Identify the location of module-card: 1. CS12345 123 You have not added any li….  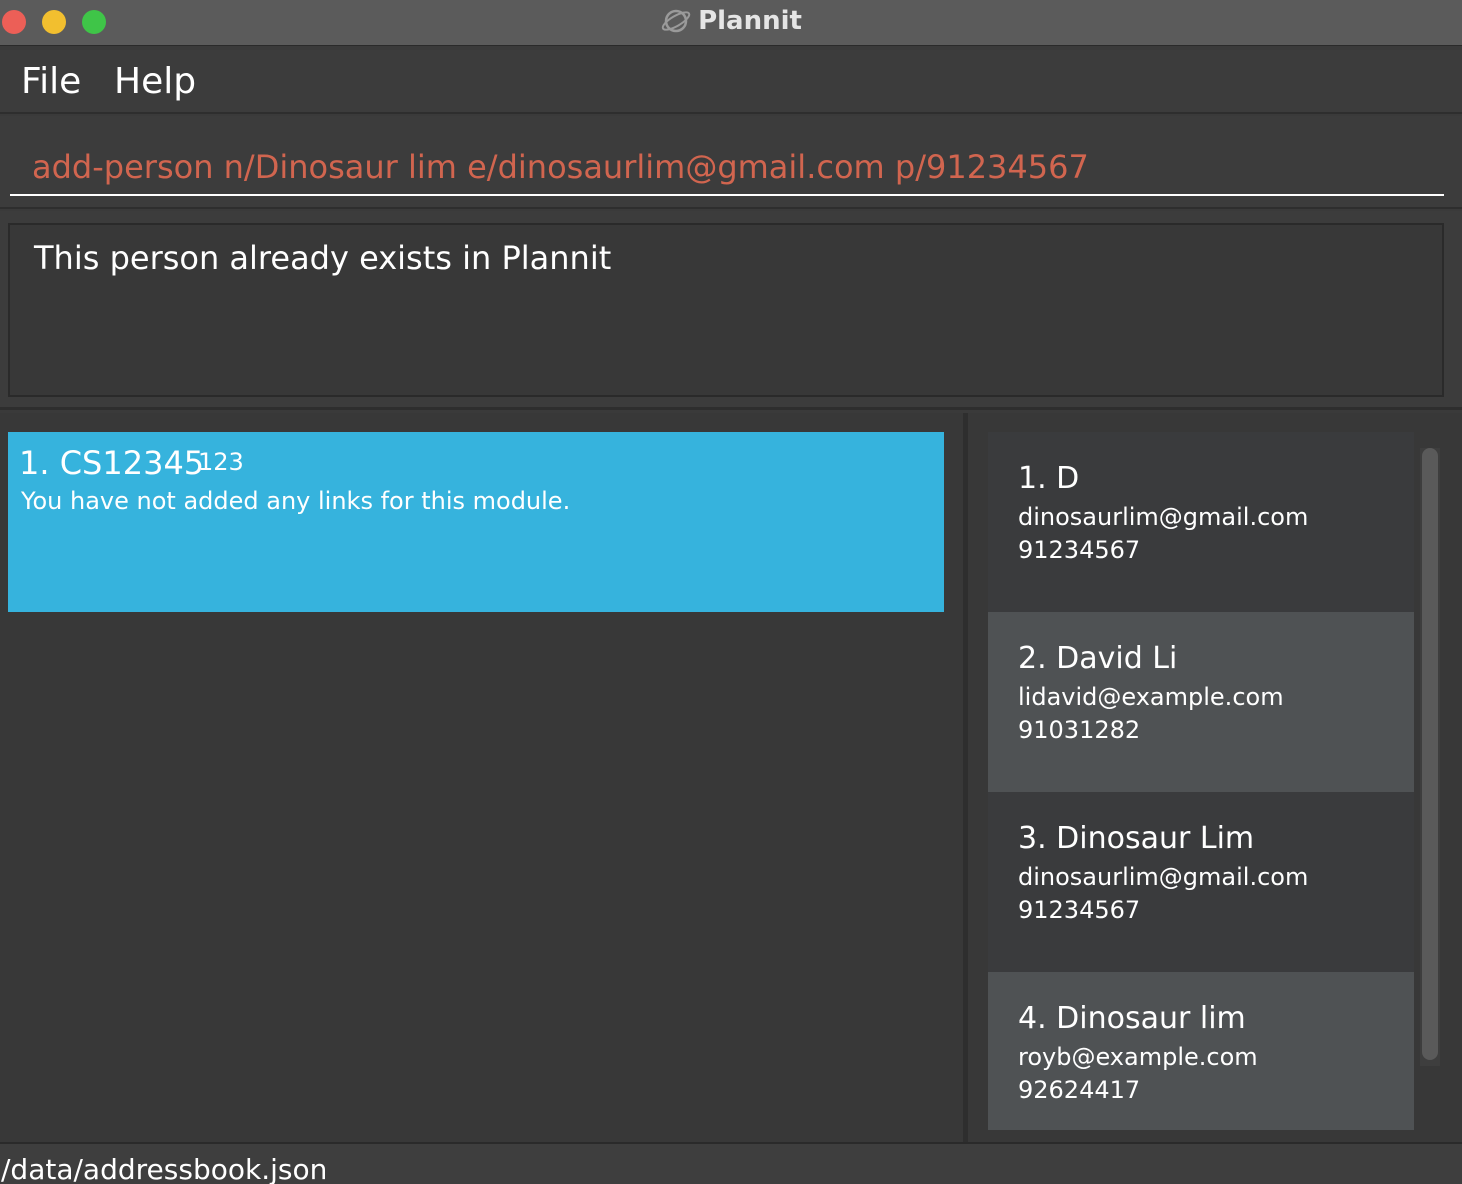
(476, 522).